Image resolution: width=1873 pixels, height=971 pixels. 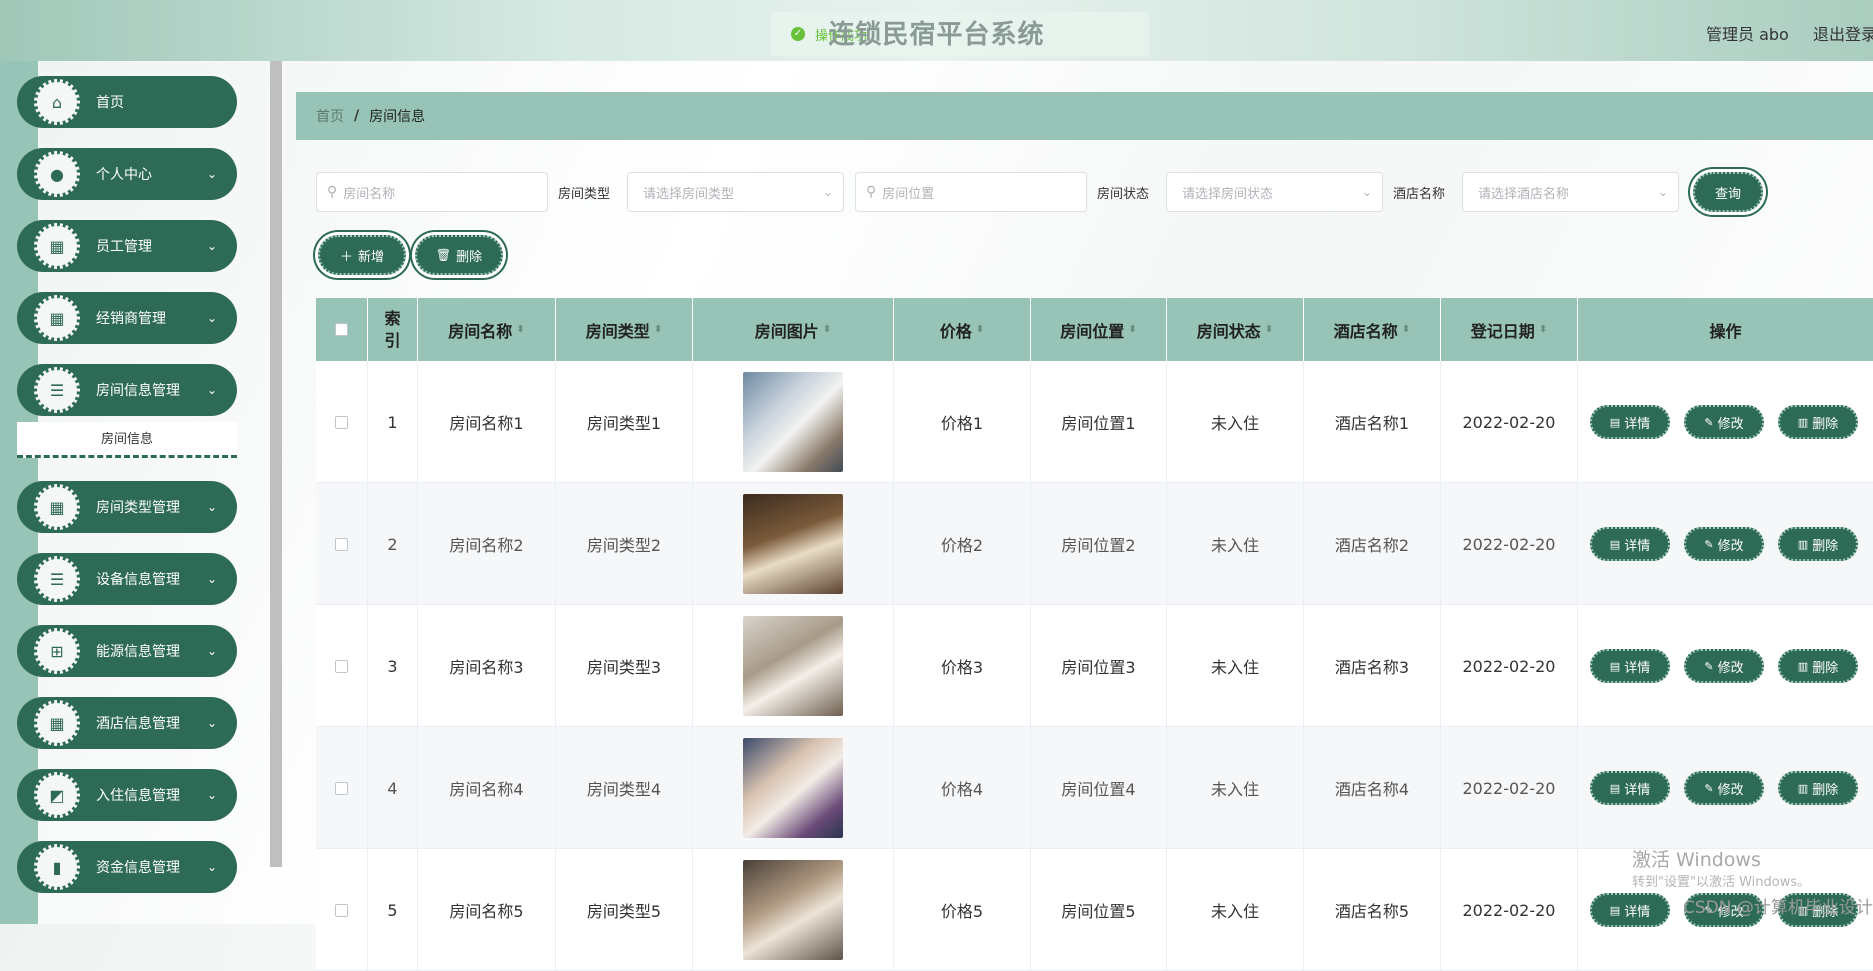 What do you see at coordinates (1228, 194) in the screenshot?
I see `room-status-placeholder: 请选择房间状态` at bounding box center [1228, 194].